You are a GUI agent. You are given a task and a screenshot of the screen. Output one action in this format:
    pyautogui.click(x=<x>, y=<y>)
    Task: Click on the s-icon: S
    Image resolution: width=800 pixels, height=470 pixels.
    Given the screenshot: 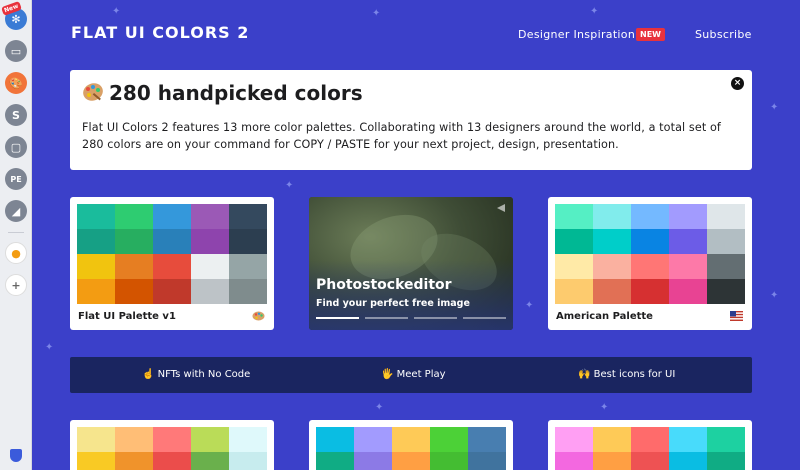 What is the action you would take?
    pyautogui.click(x=16, y=115)
    